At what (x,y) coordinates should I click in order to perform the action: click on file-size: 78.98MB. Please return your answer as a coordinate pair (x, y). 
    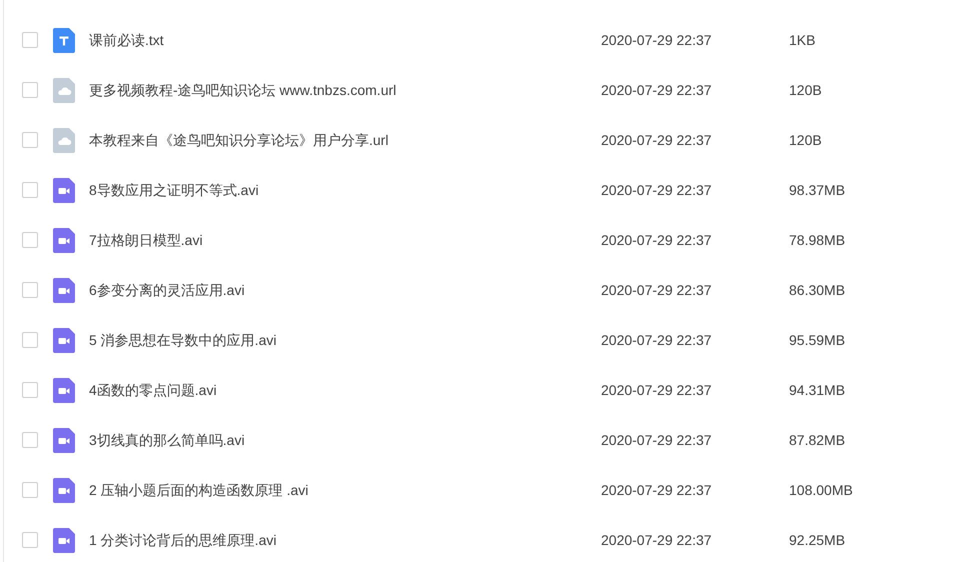
    Looking at the image, I should click on (817, 240).